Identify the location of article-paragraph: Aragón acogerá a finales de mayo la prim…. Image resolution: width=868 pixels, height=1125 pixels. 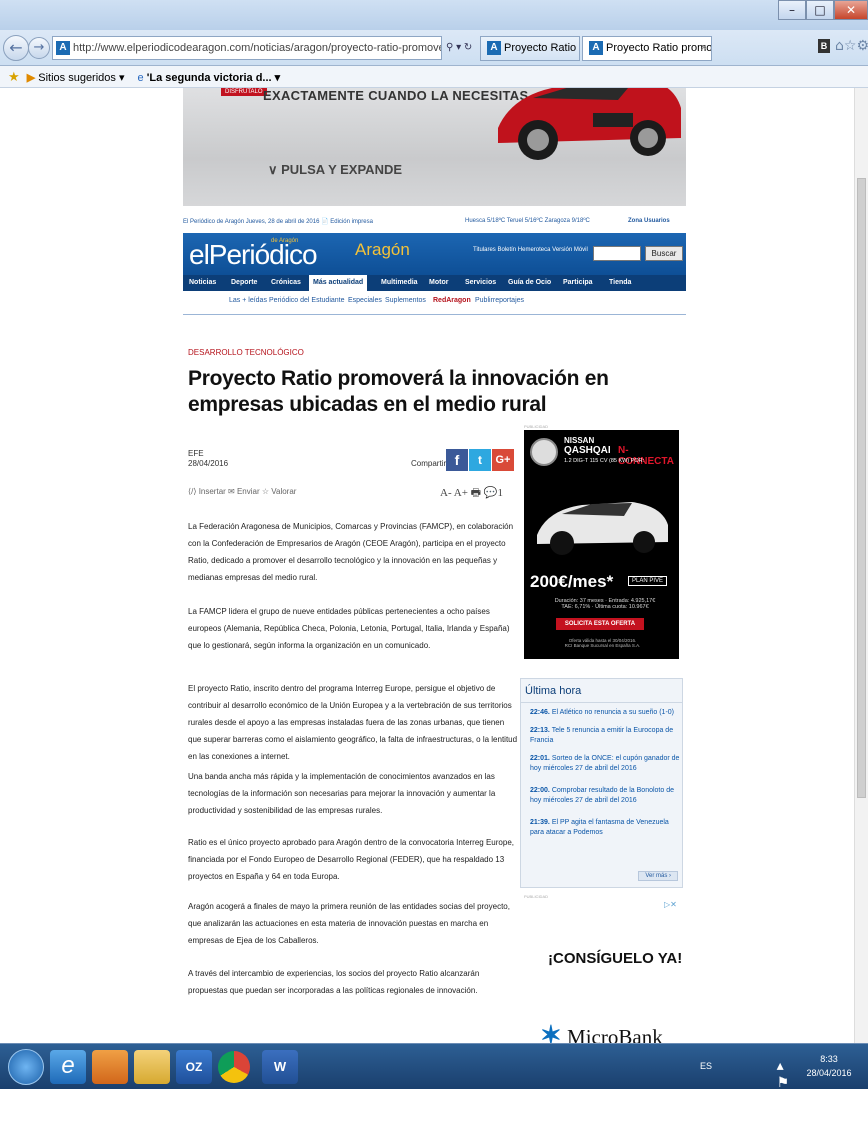
(349, 923).